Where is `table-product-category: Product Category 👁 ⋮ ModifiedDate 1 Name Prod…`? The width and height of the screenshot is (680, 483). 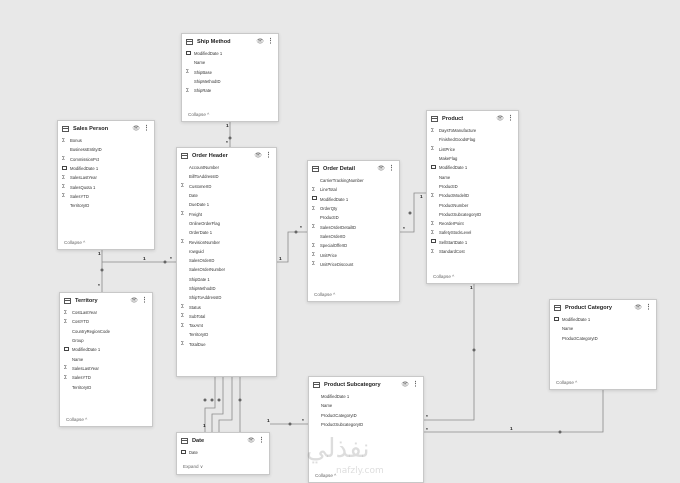 table-product-category: Product Category 👁 ⋮ ModifiedDate 1 Name Prod… is located at coordinates (603, 344).